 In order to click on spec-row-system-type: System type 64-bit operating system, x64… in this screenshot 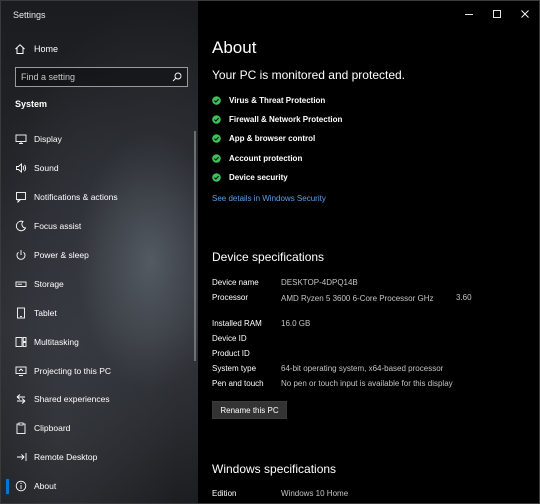, I will do `click(327, 368)`.